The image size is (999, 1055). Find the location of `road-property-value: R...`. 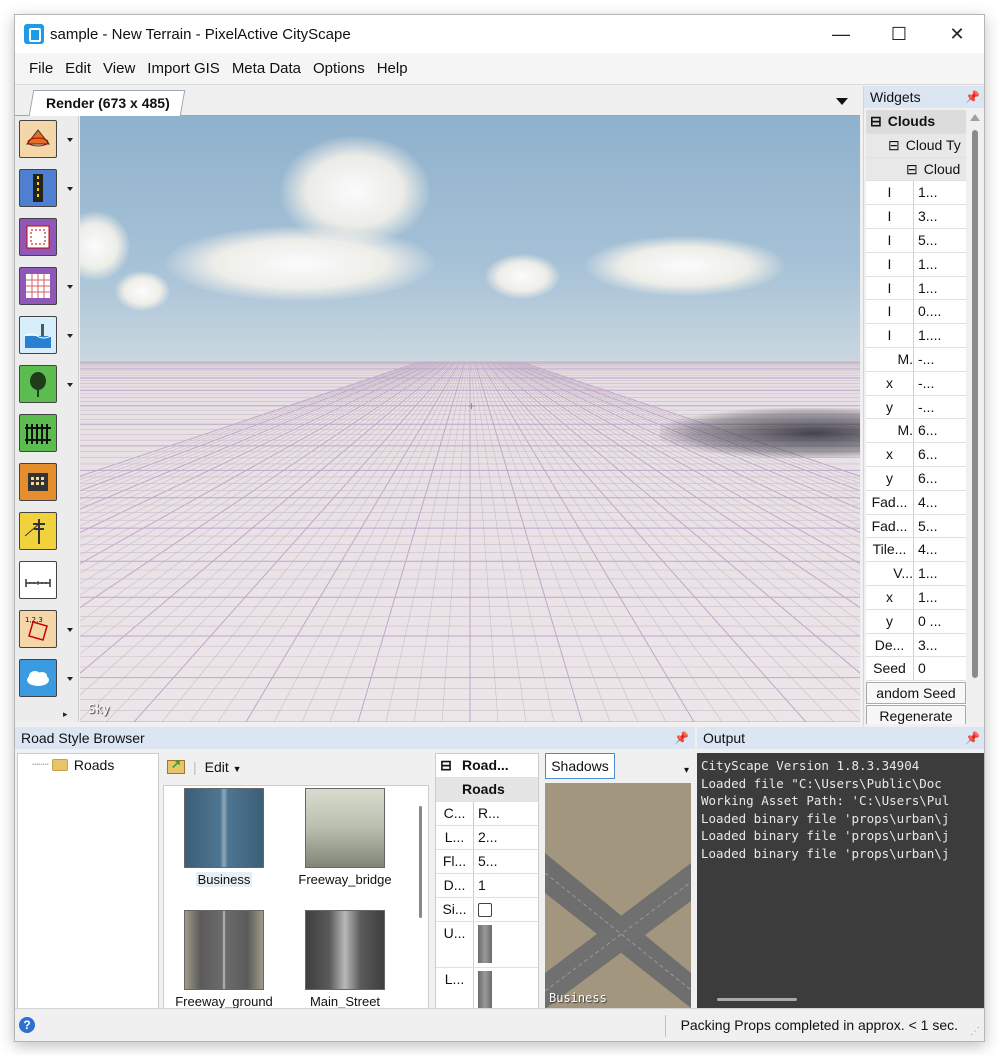

road-property-value: R... is located at coordinates (488, 813).